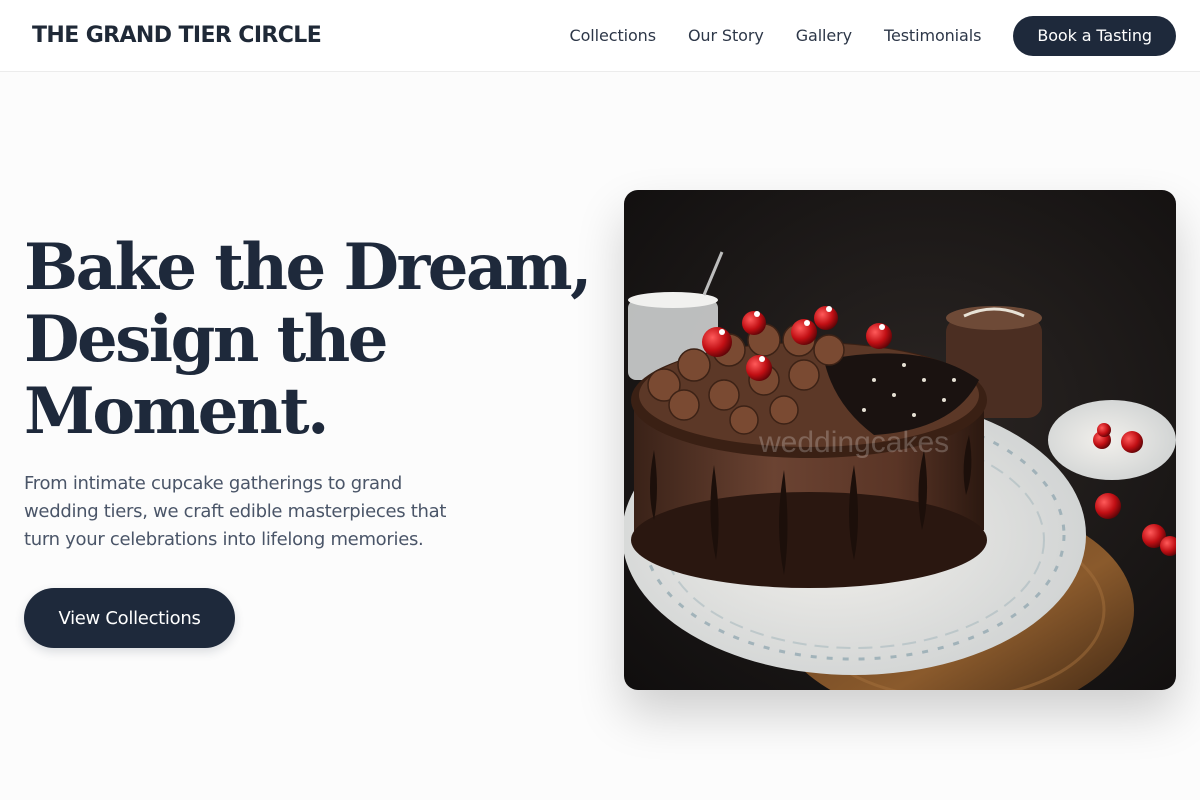  What do you see at coordinates (613, 35) in the screenshot?
I see `nav-link-collections: Collections` at bounding box center [613, 35].